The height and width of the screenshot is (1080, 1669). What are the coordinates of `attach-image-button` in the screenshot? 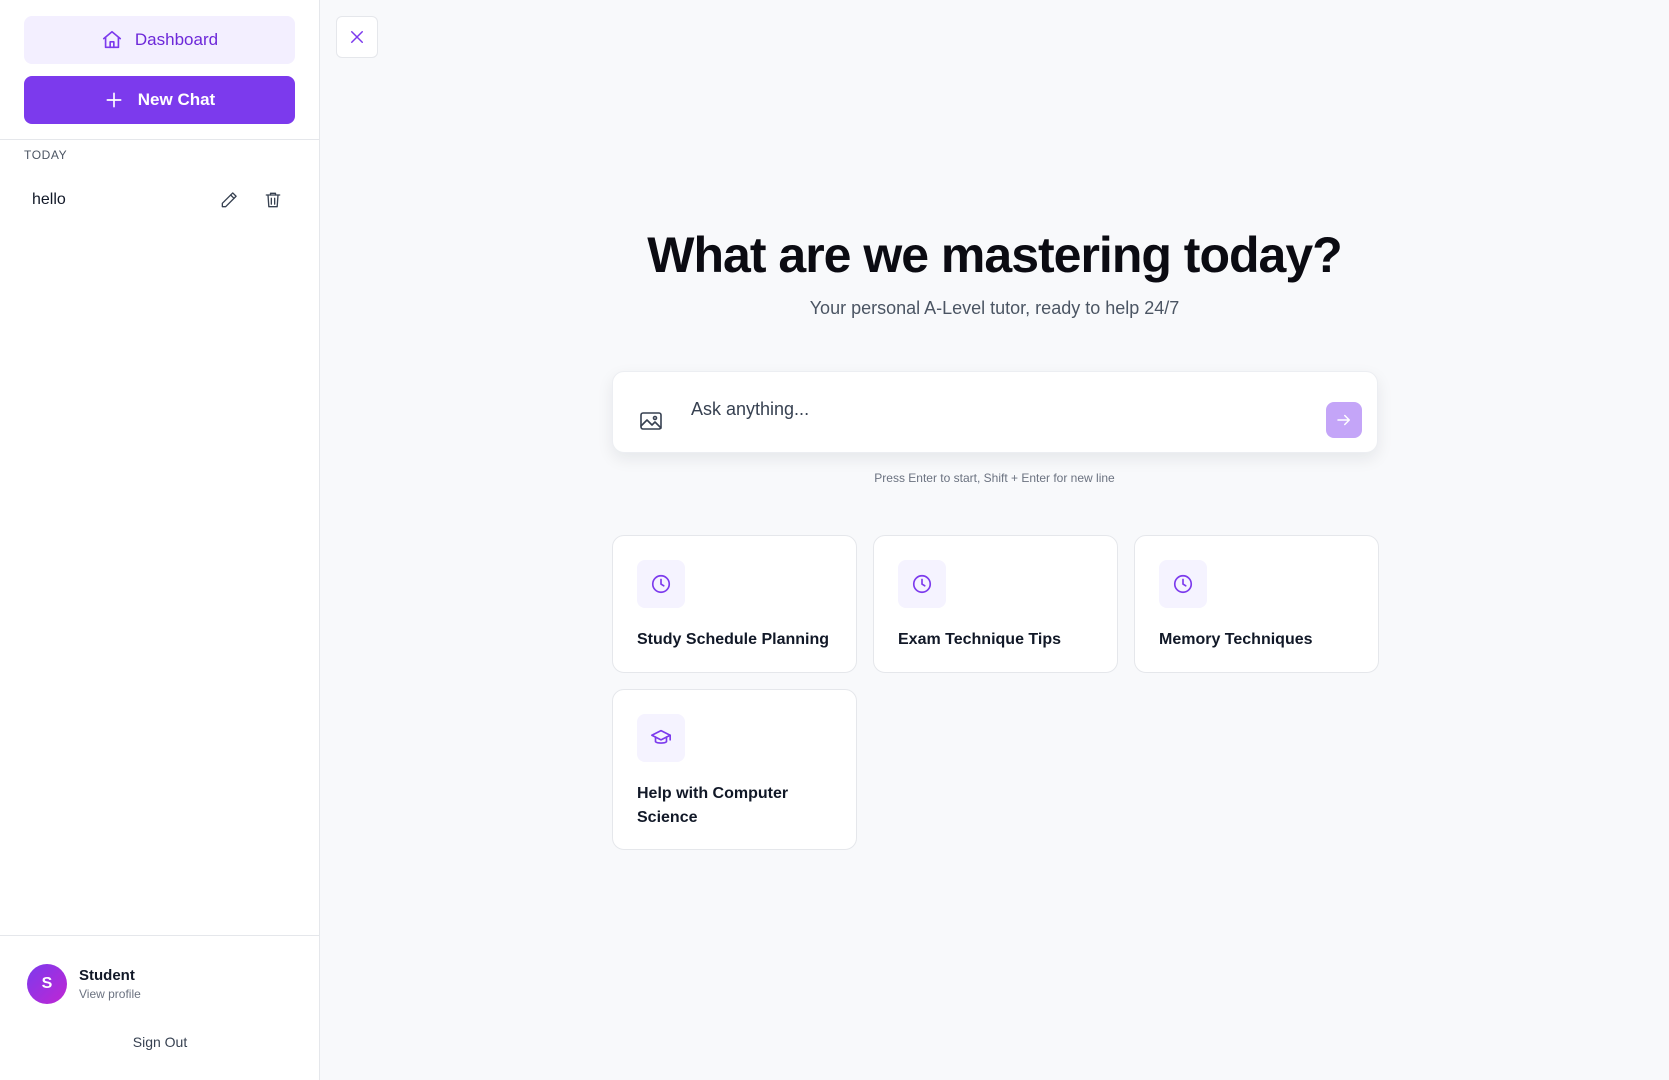 It's located at (652, 422).